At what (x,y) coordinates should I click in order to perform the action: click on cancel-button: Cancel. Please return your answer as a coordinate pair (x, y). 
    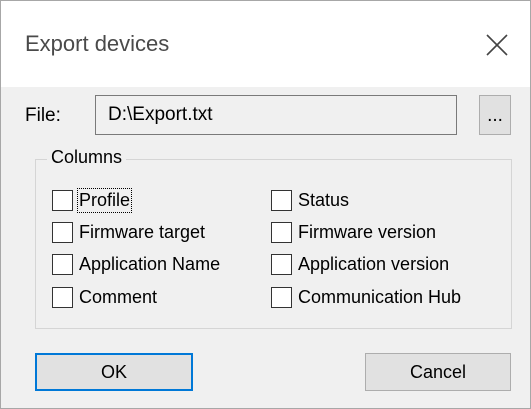
    Looking at the image, I should click on (438, 372).